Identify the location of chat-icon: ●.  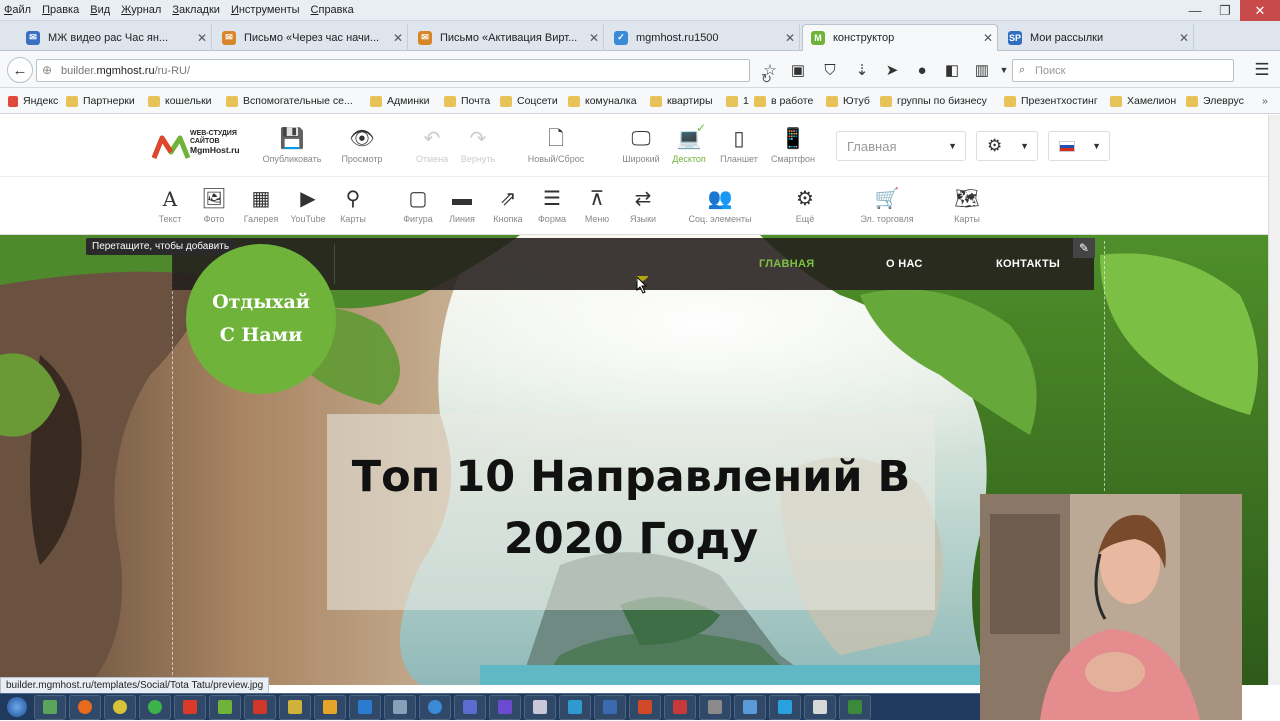
(922, 70).